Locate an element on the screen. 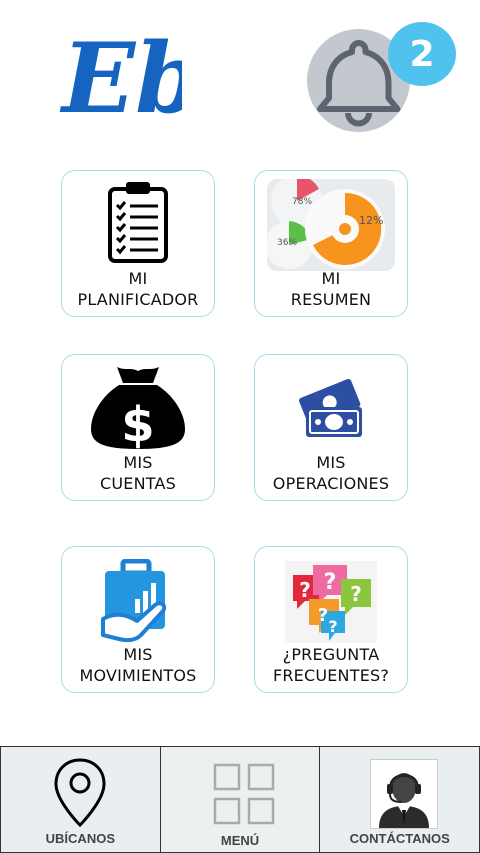  pie-summary-icon: 78% 12% 36% is located at coordinates (330, 223).